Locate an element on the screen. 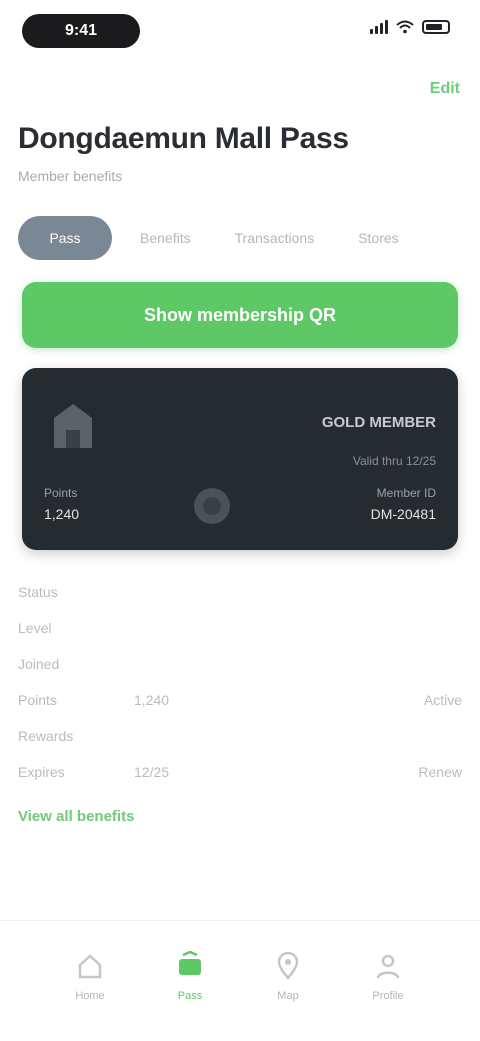 Image resolution: width=480 pixels, height=1041 pixels. tab-bar: Home Pass Map Profile is located at coordinates (240, 980).